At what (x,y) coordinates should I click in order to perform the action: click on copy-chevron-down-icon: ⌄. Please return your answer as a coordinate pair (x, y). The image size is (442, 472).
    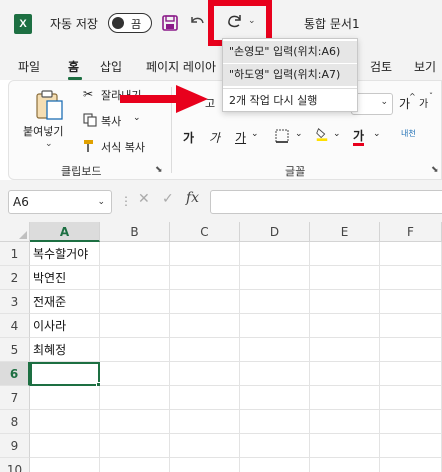
    Looking at the image, I should click on (137, 118).